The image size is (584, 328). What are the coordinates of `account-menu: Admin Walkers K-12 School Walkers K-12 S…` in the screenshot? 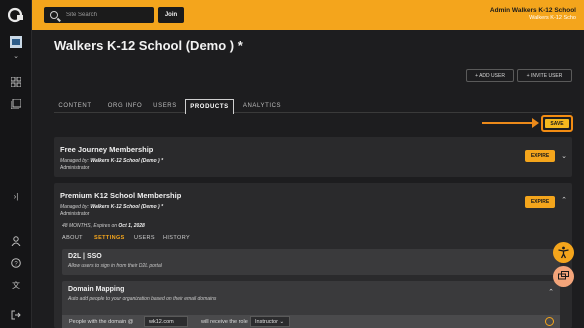 It's located at (533, 14).